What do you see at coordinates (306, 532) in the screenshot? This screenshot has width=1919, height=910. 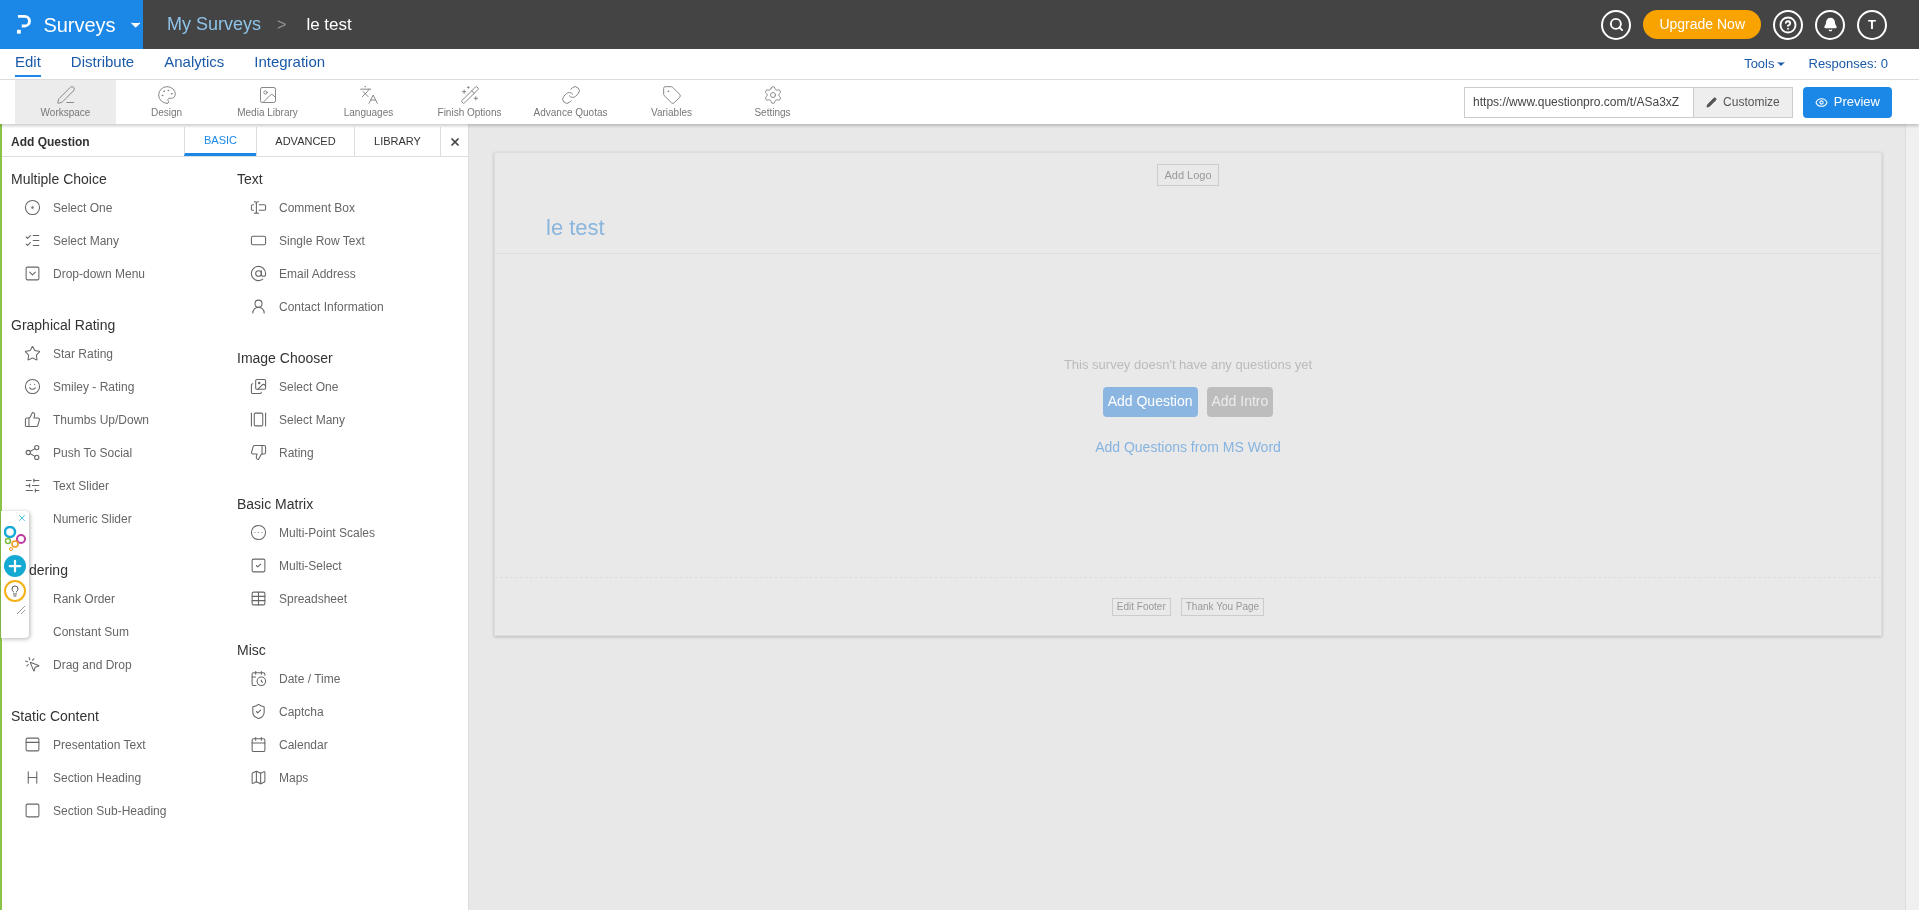 I see `question-type-item: Multi-Point Scales` at bounding box center [306, 532].